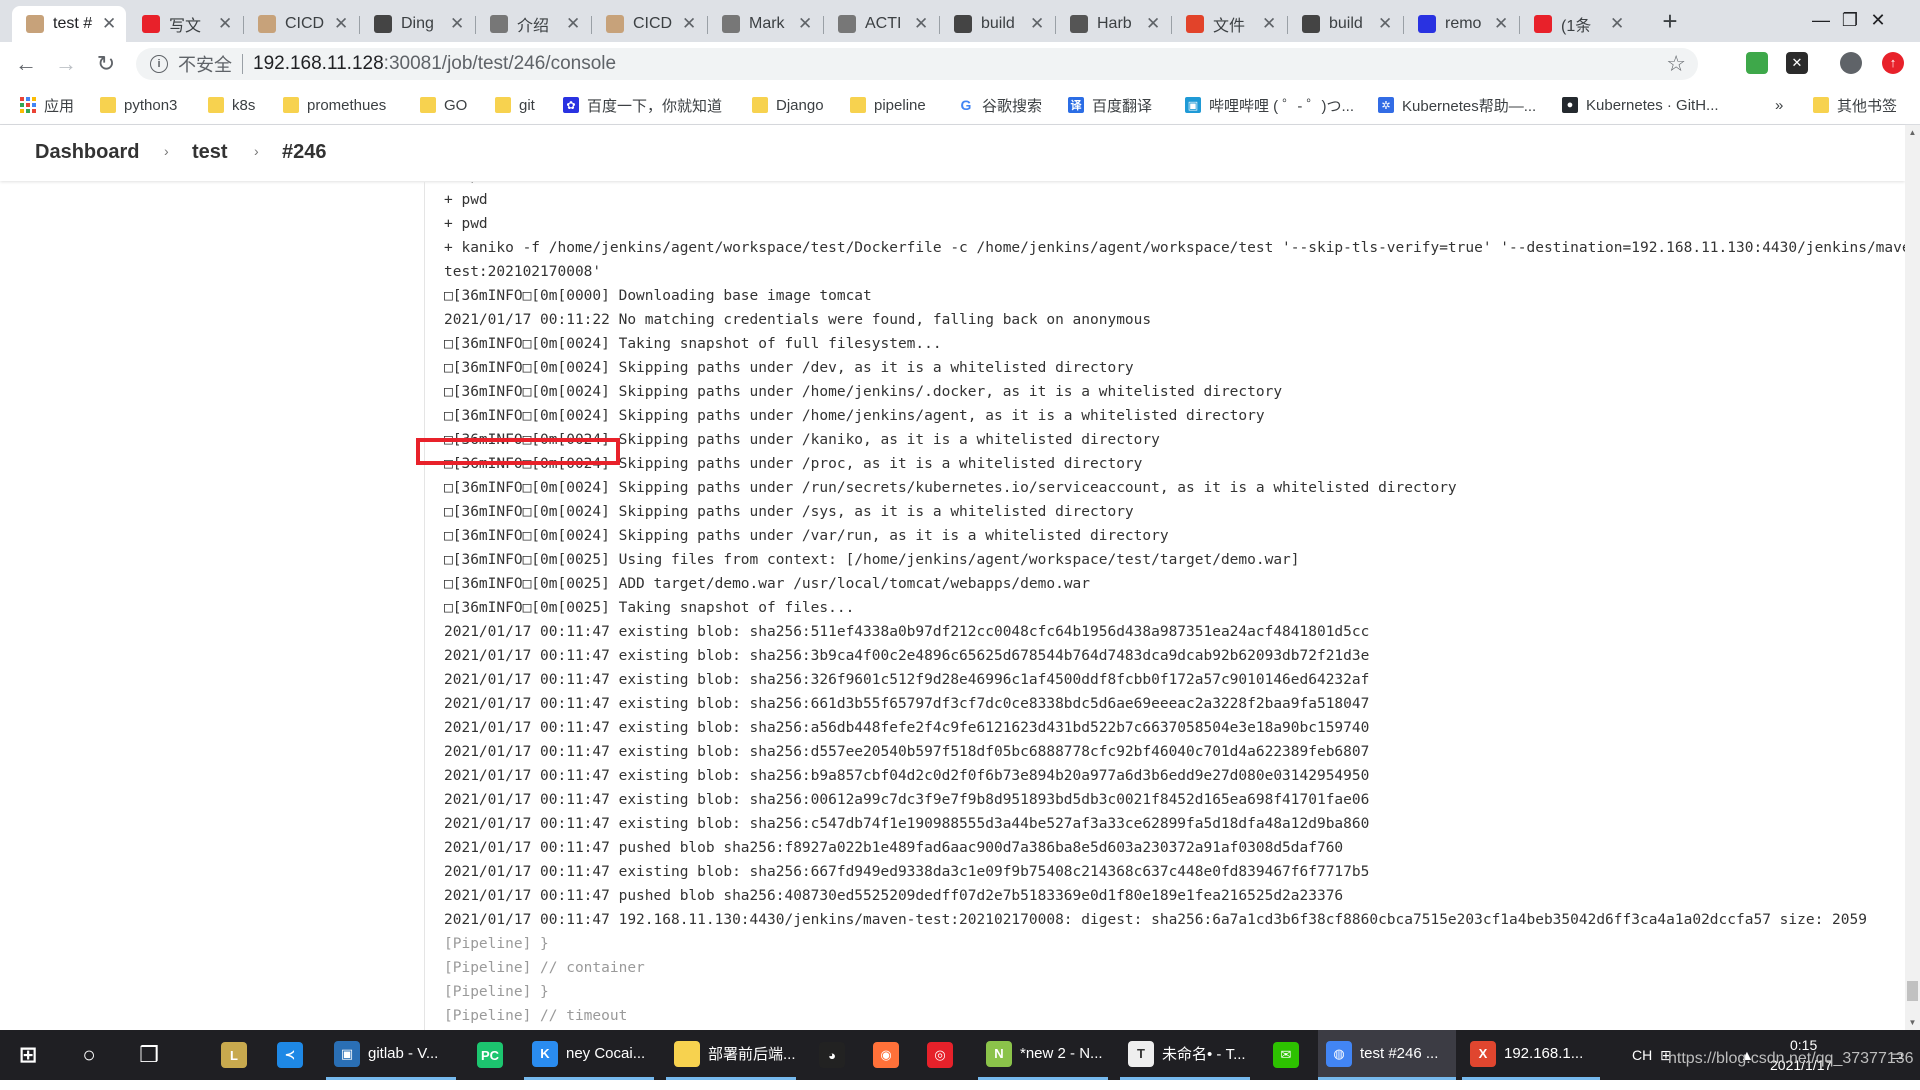 This screenshot has width=1920, height=1090. I want to click on taskbar-button: L, so click(234, 1055).